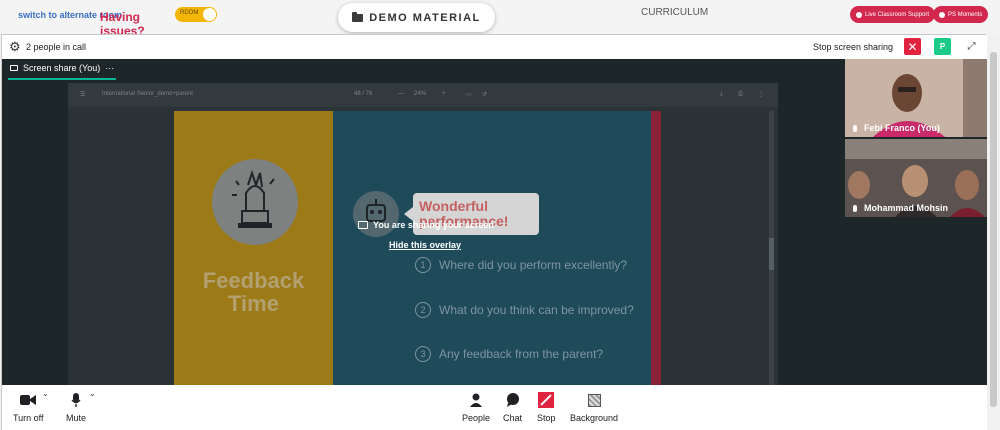 This screenshot has width=1000, height=430. I want to click on slide-left-panel: Feedback Time, so click(253, 248).